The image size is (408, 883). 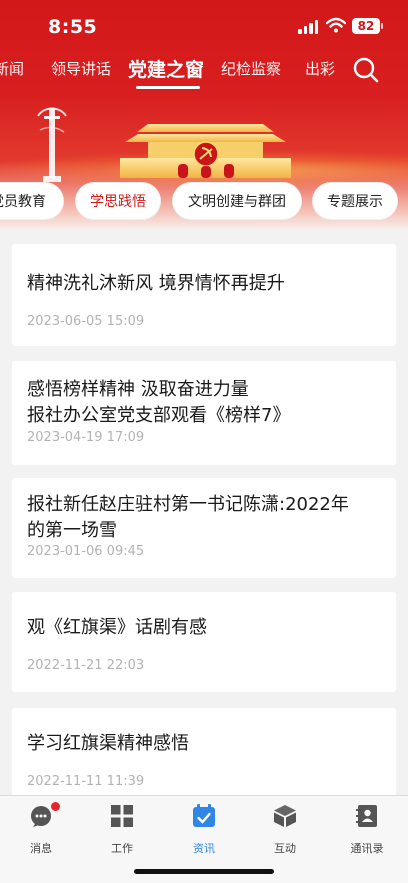 What do you see at coordinates (204, 848) in the screenshot?
I see `nav-label: 资讯` at bounding box center [204, 848].